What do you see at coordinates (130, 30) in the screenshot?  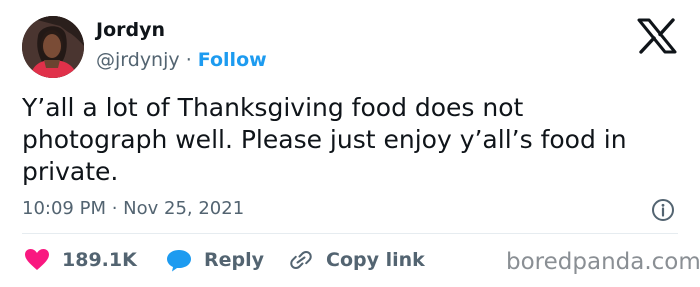 I see `author-name: Jordyn` at bounding box center [130, 30].